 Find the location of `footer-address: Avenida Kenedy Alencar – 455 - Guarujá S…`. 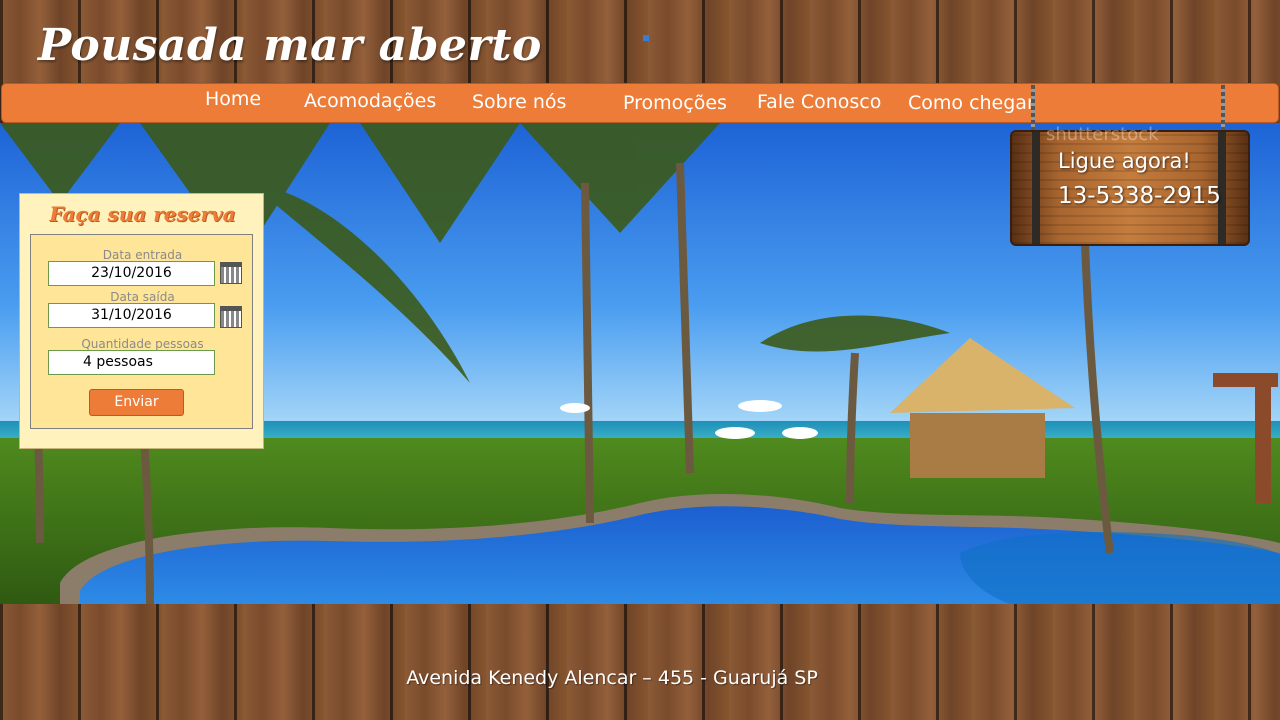

footer-address: Avenida Kenedy Alencar – 455 - Guarujá S… is located at coordinates (612, 678).